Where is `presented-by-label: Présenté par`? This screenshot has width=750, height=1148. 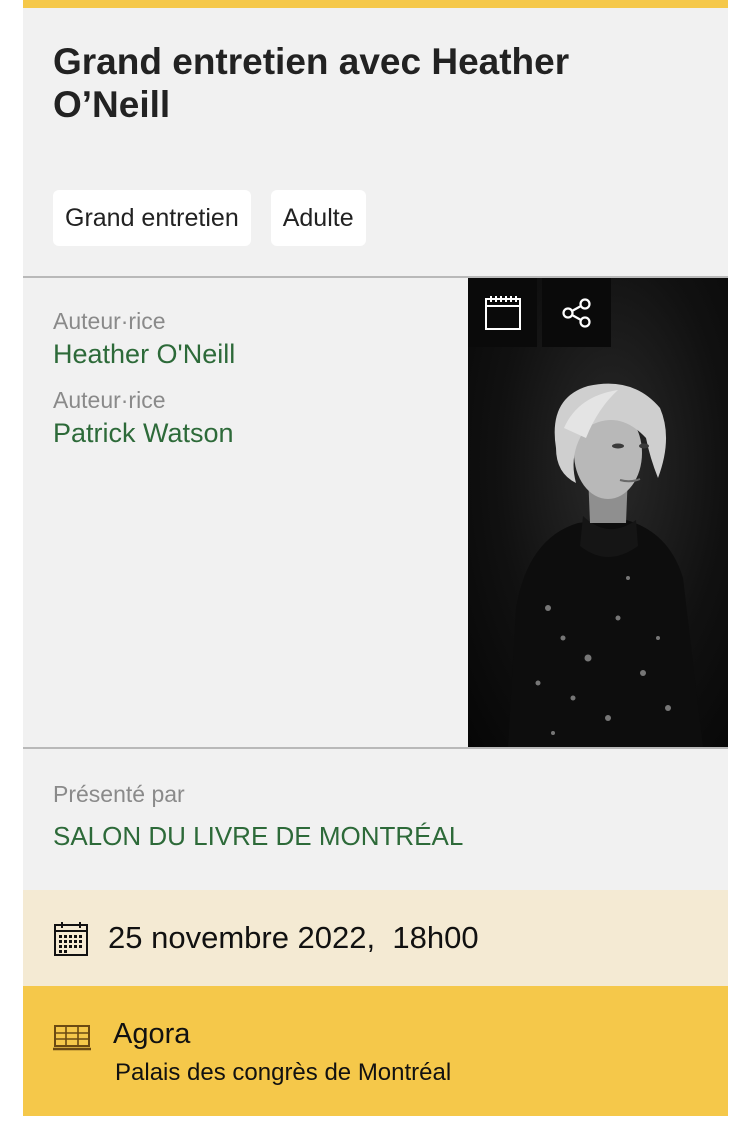 presented-by-label: Présenté par is located at coordinates (119, 794).